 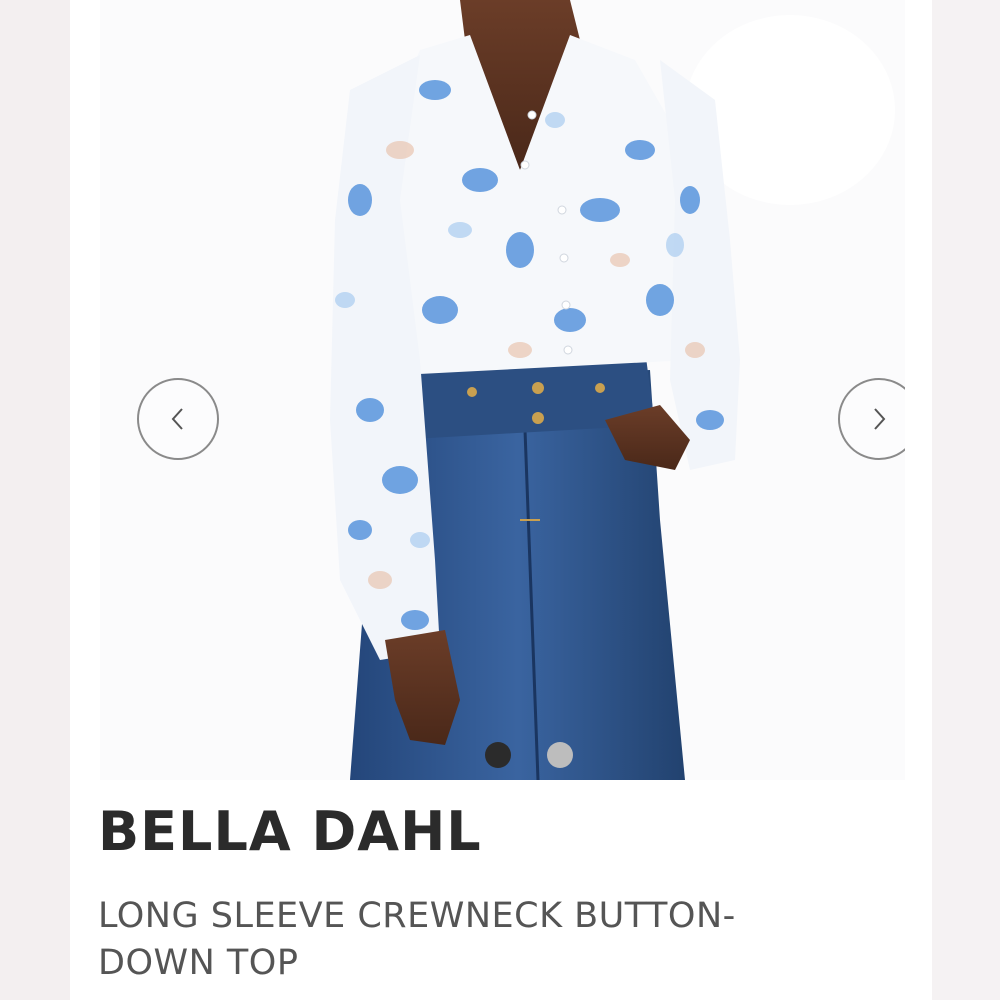 What do you see at coordinates (290, 831) in the screenshot?
I see `brand-name: BELLA DAHL` at bounding box center [290, 831].